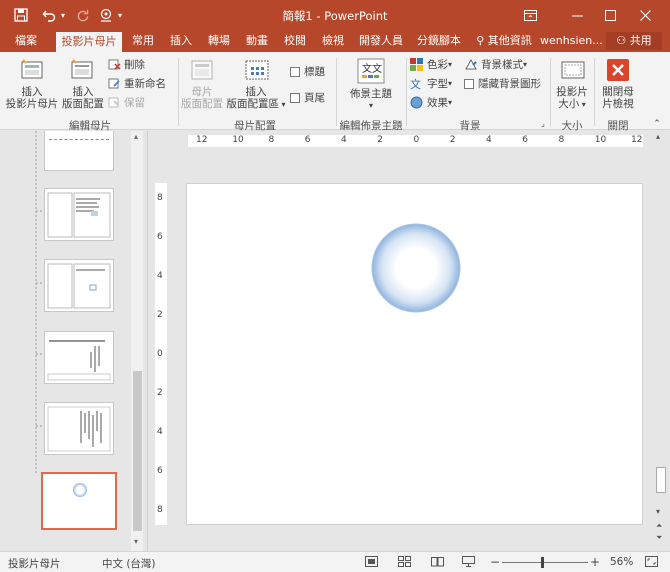  What do you see at coordinates (63, 15) in the screenshot?
I see `undo-dropdown-icon: ▾` at bounding box center [63, 15].